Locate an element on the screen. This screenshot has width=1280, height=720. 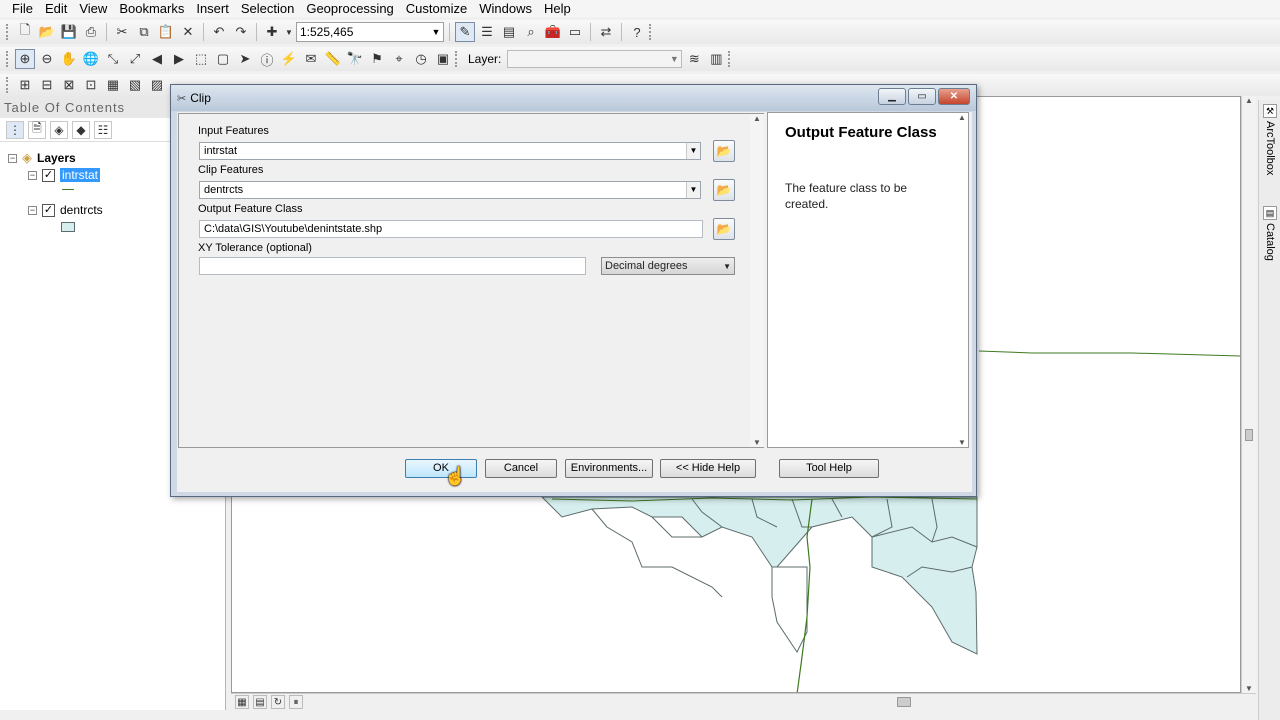
catalog-window-icon: ▤ is located at coordinates (509, 32).